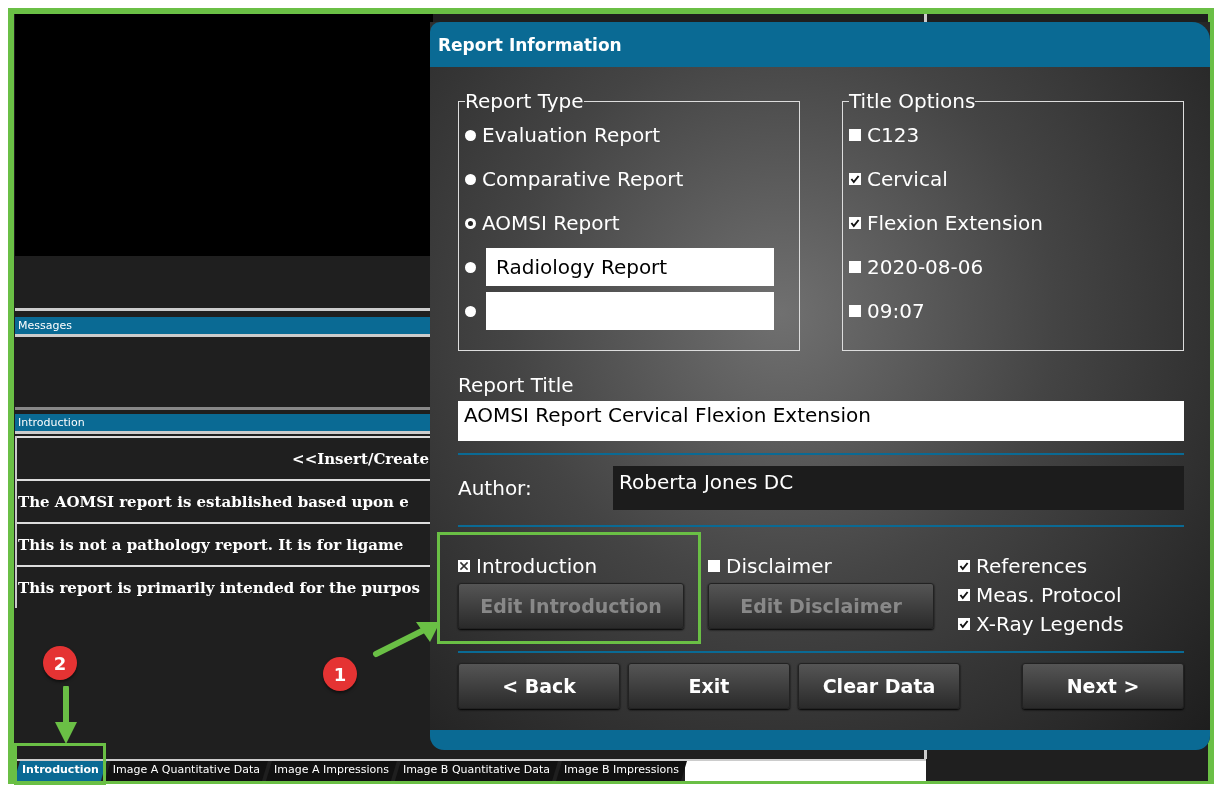 Image resolution: width=1218 pixels, height=785 pixels. I want to click on nav-button: Clear Data, so click(879, 686).